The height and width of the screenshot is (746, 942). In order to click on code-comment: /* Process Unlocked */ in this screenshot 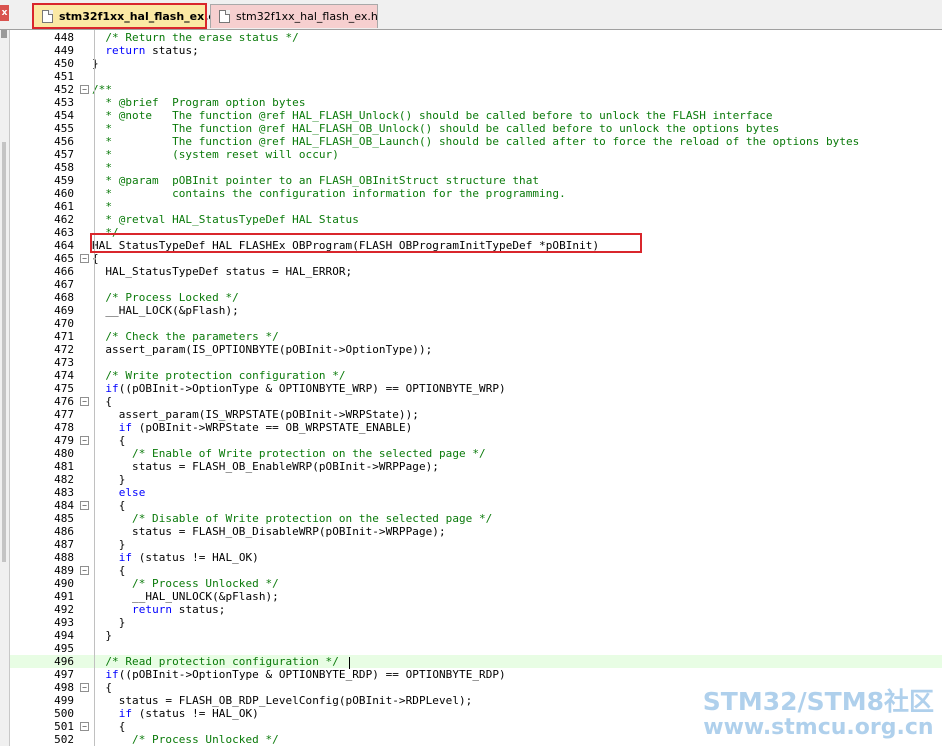, I will do `click(185, 739)`.